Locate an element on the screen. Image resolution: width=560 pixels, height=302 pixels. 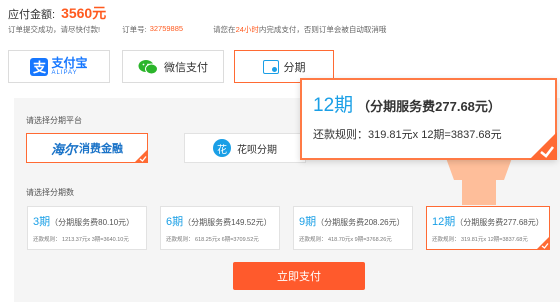
pay-method-alipay: 支 支付宝 ALIPAY is located at coordinates (59, 66).